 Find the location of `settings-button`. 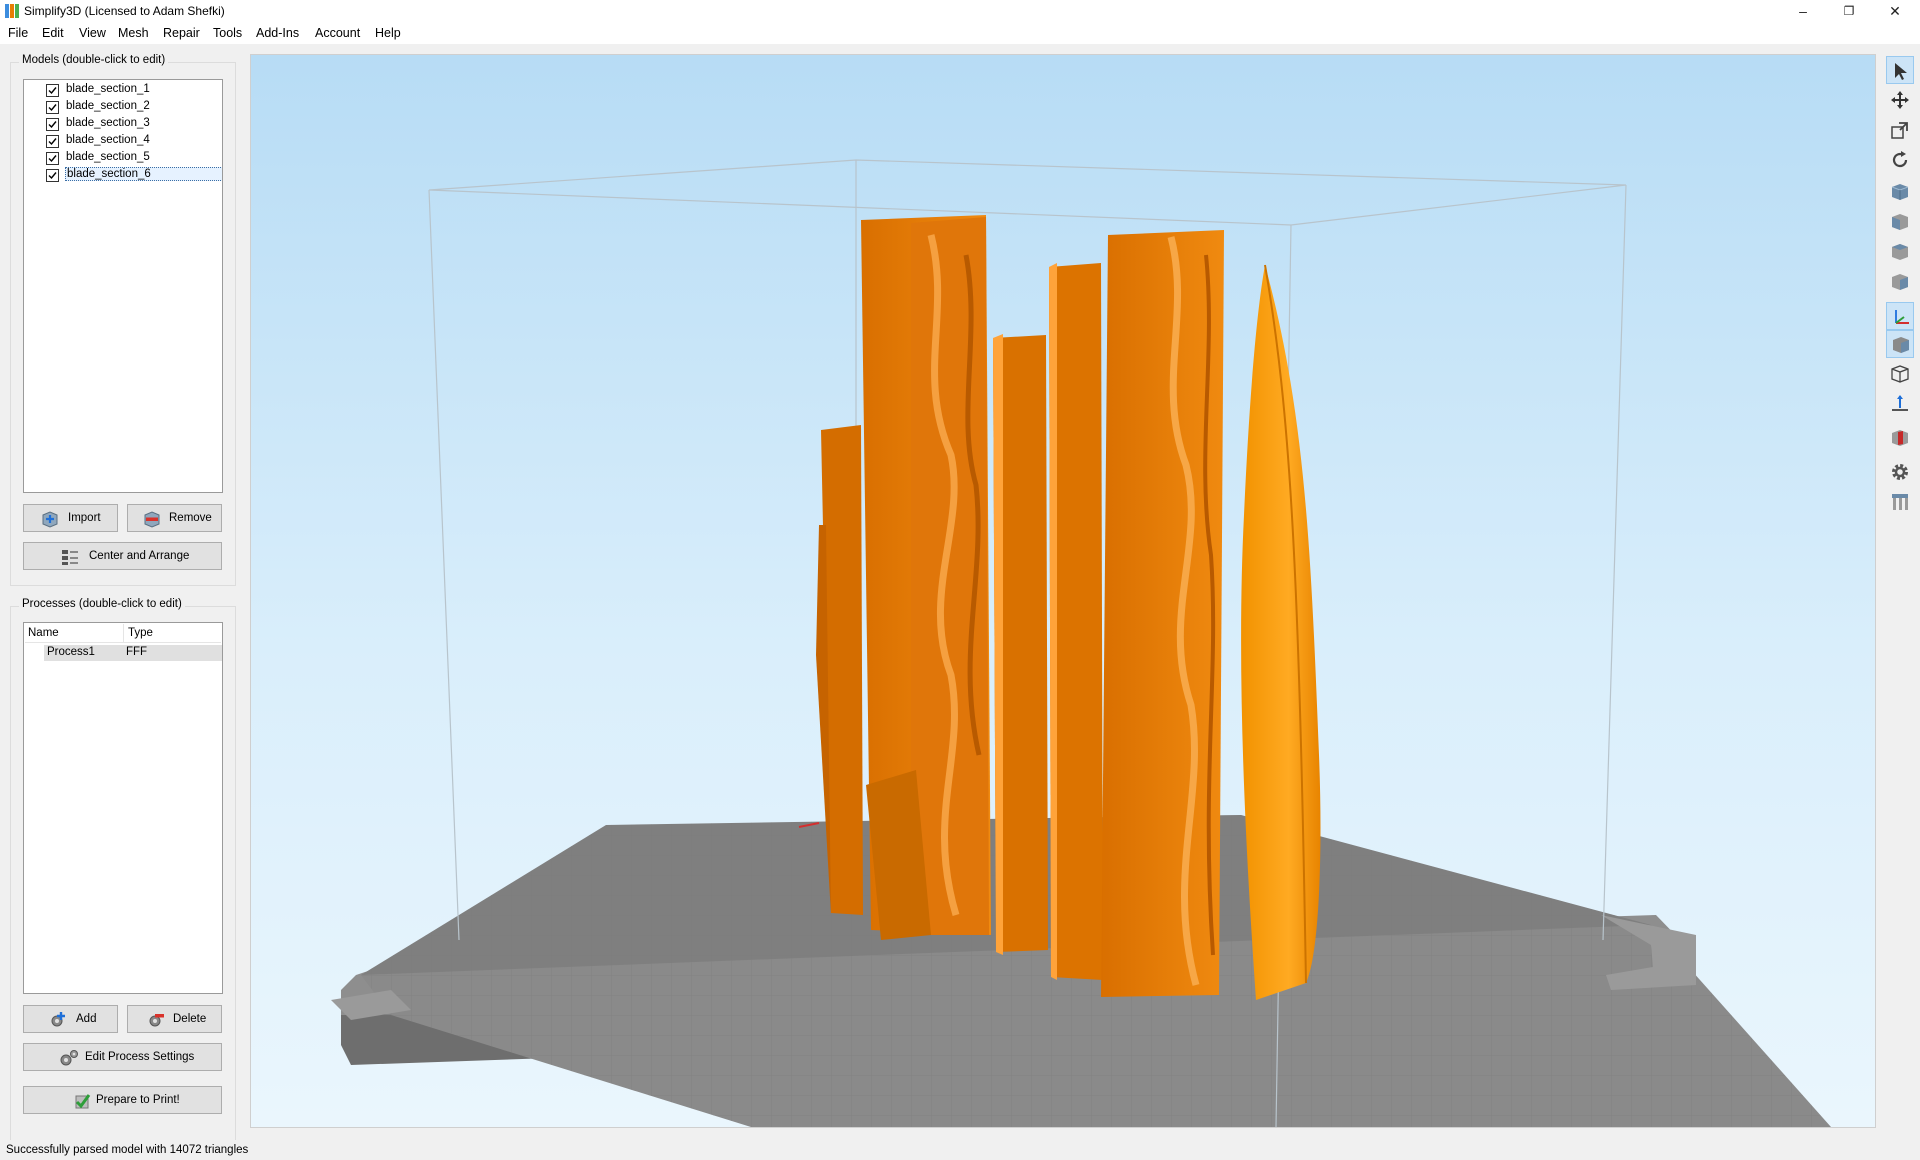

settings-button is located at coordinates (1900, 472).